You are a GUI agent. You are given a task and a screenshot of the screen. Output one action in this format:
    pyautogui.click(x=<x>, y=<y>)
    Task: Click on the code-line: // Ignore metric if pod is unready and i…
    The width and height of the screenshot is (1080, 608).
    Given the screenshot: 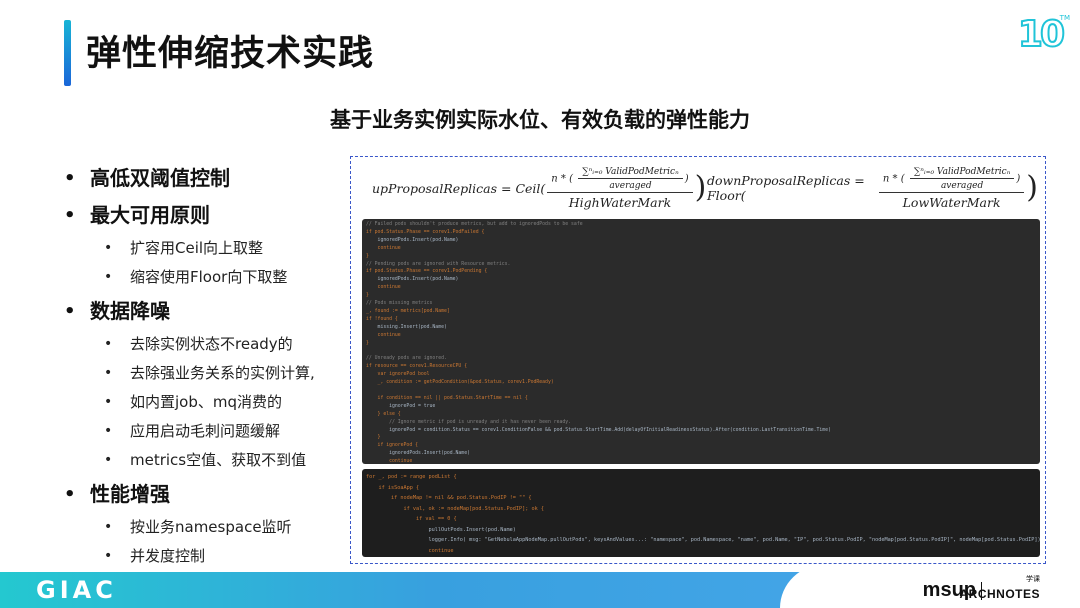 What is the action you would take?
    pyautogui.click(x=469, y=422)
    